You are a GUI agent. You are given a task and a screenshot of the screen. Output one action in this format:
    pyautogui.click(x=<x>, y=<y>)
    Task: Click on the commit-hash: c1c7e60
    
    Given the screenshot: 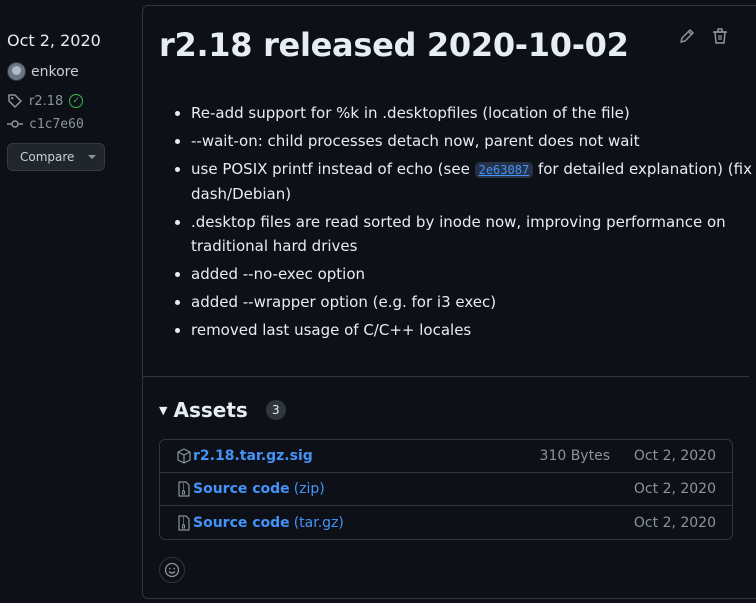 What is the action you would take?
    pyautogui.click(x=56, y=124)
    